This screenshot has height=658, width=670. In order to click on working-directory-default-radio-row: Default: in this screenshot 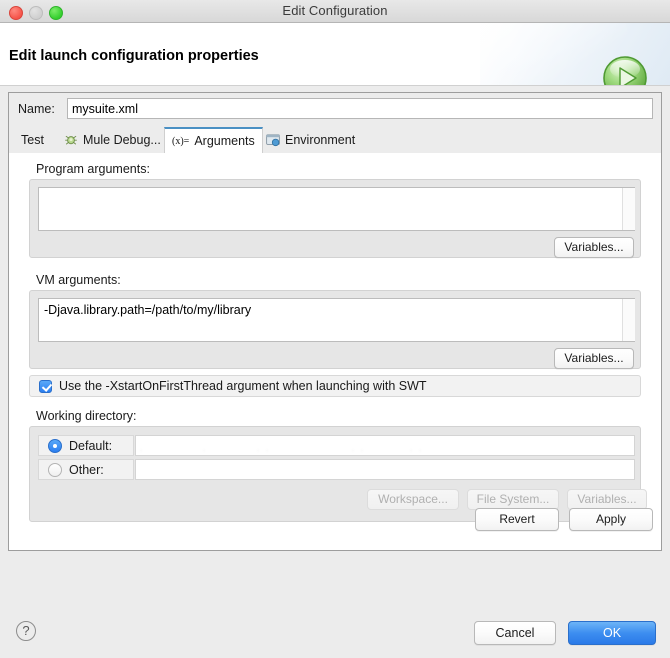, I will do `click(86, 445)`.